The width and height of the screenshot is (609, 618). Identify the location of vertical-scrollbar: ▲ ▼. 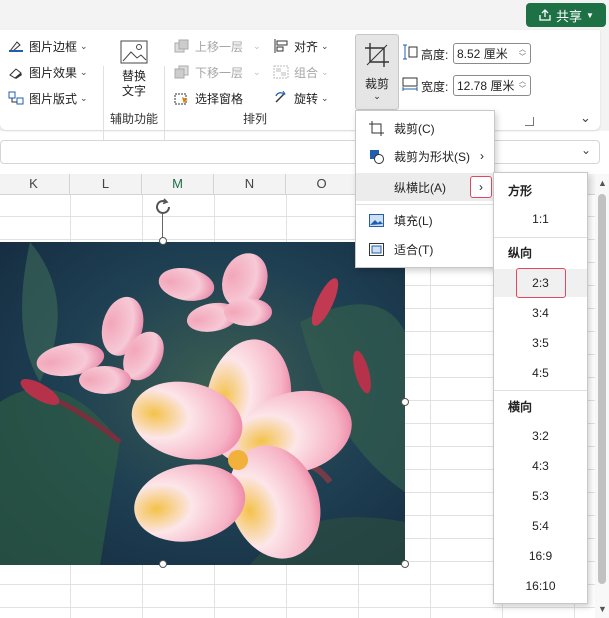
(602, 396).